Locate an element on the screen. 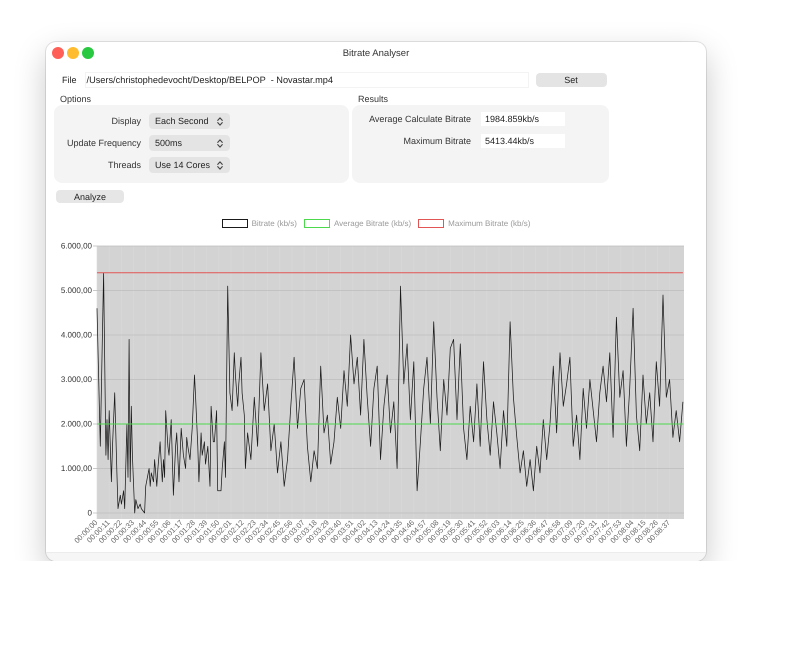  y-axis-label: 0 is located at coordinates (90, 513).